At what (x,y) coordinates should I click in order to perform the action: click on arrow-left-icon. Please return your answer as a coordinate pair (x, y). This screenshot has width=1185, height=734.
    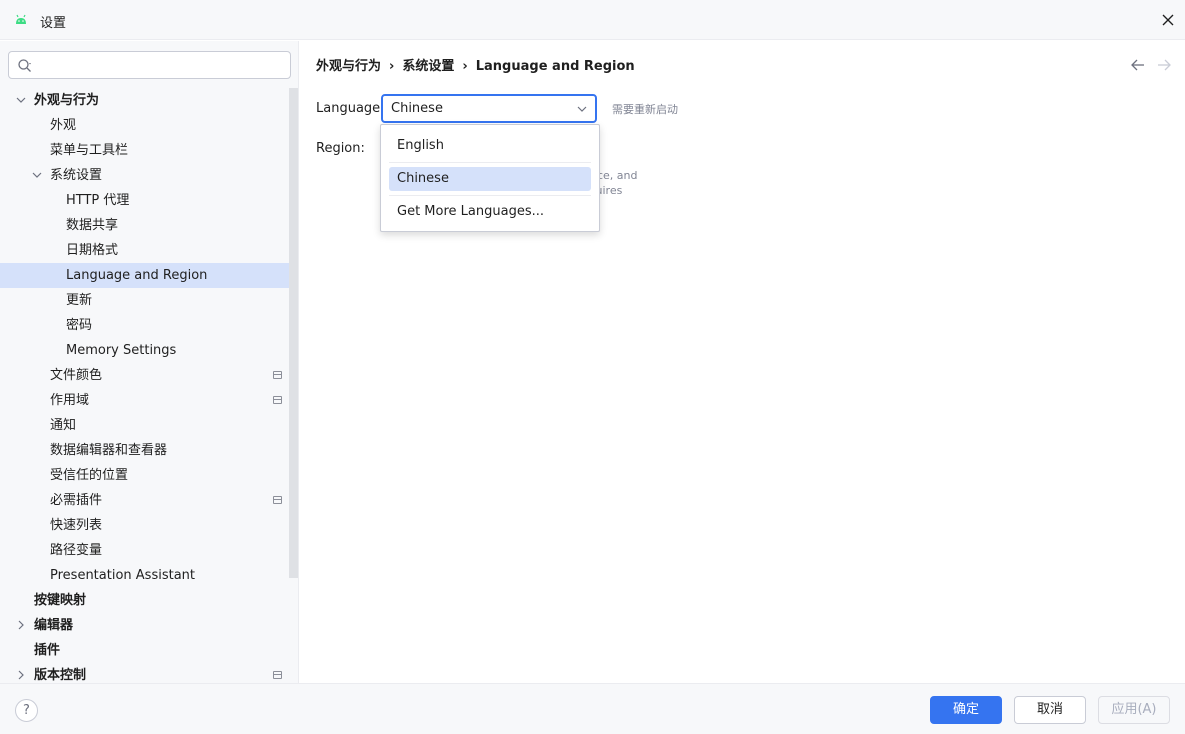
    Looking at the image, I should click on (1138, 65).